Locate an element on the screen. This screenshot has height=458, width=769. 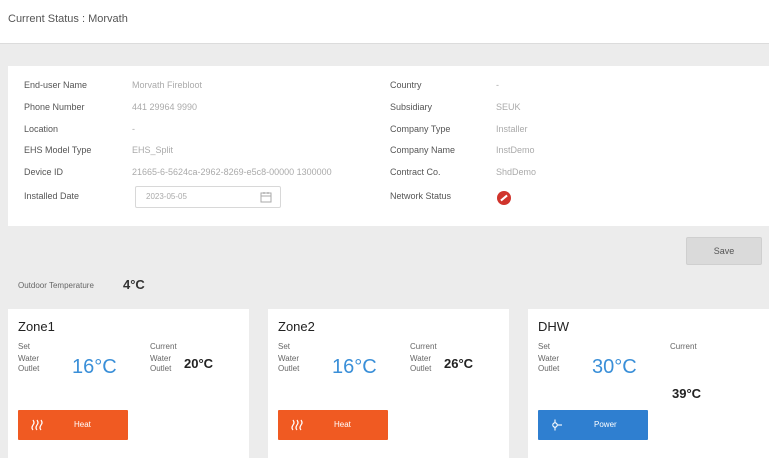
page-header: Current Status : Morvath is located at coordinates (384, 22).